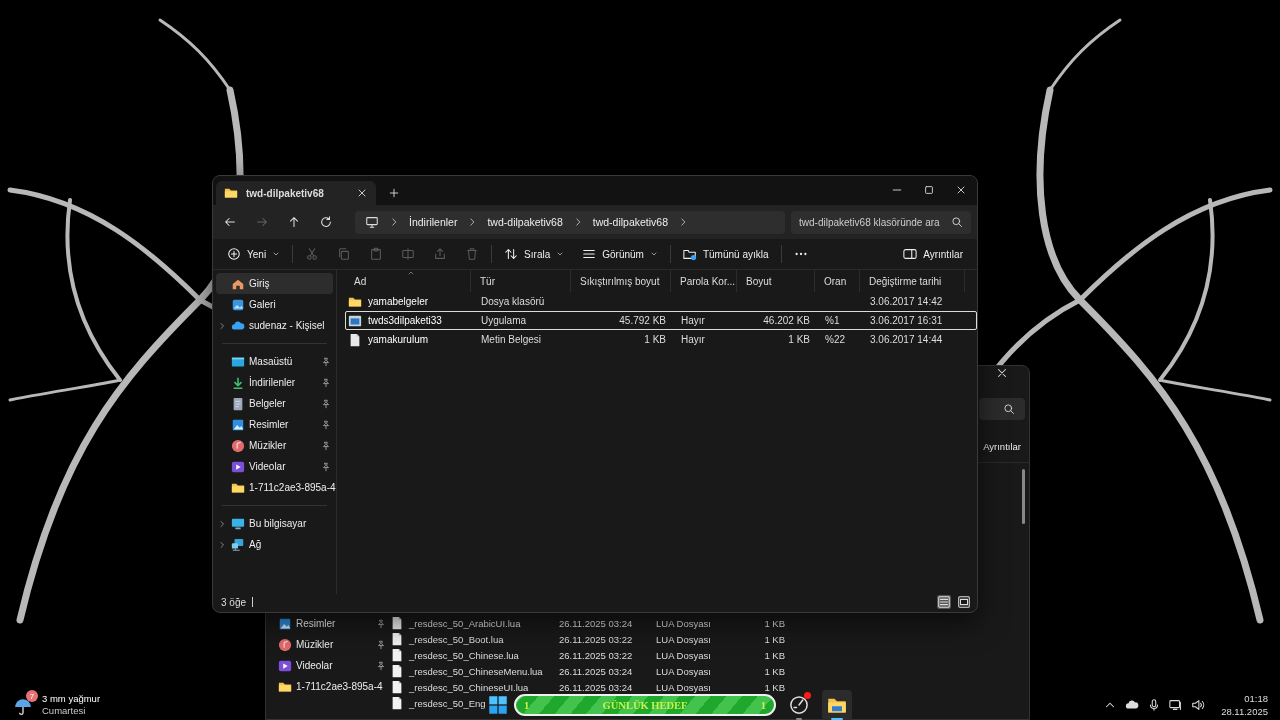 This screenshot has width=1280, height=720. Describe the element at coordinates (1023, 496) in the screenshot. I see `scrollbar-thumb` at that location.